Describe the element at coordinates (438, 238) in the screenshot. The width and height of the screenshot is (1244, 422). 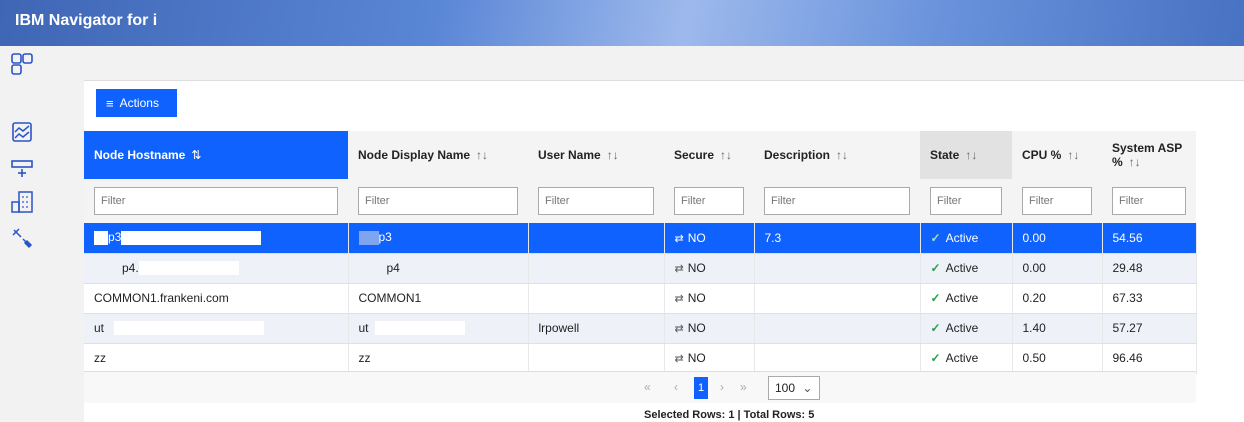
I see `cell-display-name: p3` at that location.